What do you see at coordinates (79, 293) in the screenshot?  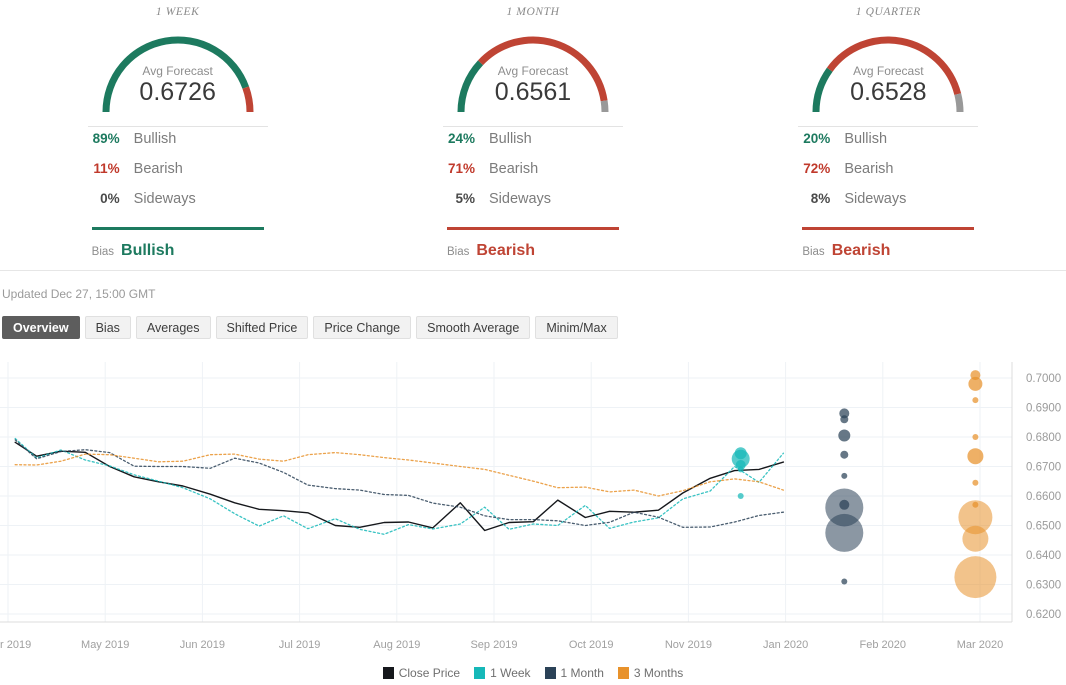 I see `updated-timestamp: Updated Dec 27, 15:00 GMT` at bounding box center [79, 293].